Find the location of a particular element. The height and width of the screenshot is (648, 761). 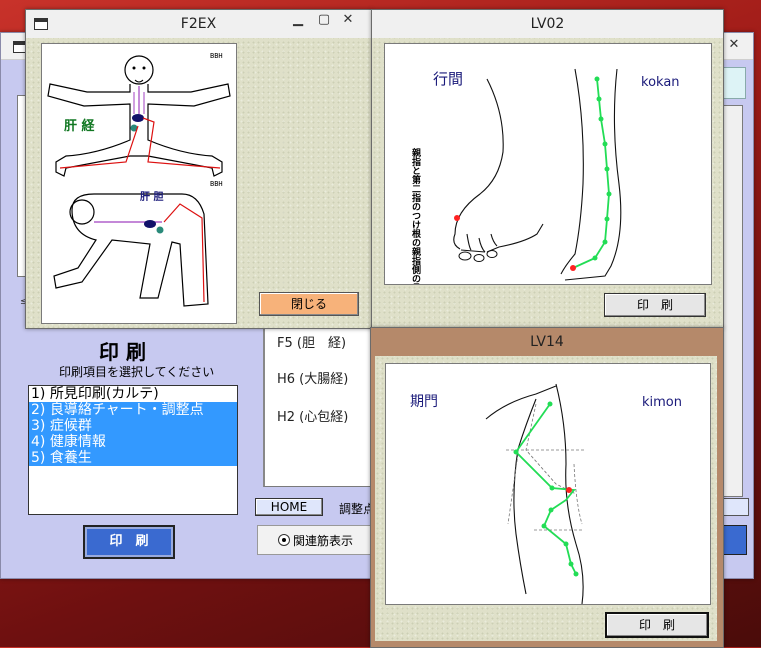

lv14-titlebar: LV14 is located at coordinates (547, 342).